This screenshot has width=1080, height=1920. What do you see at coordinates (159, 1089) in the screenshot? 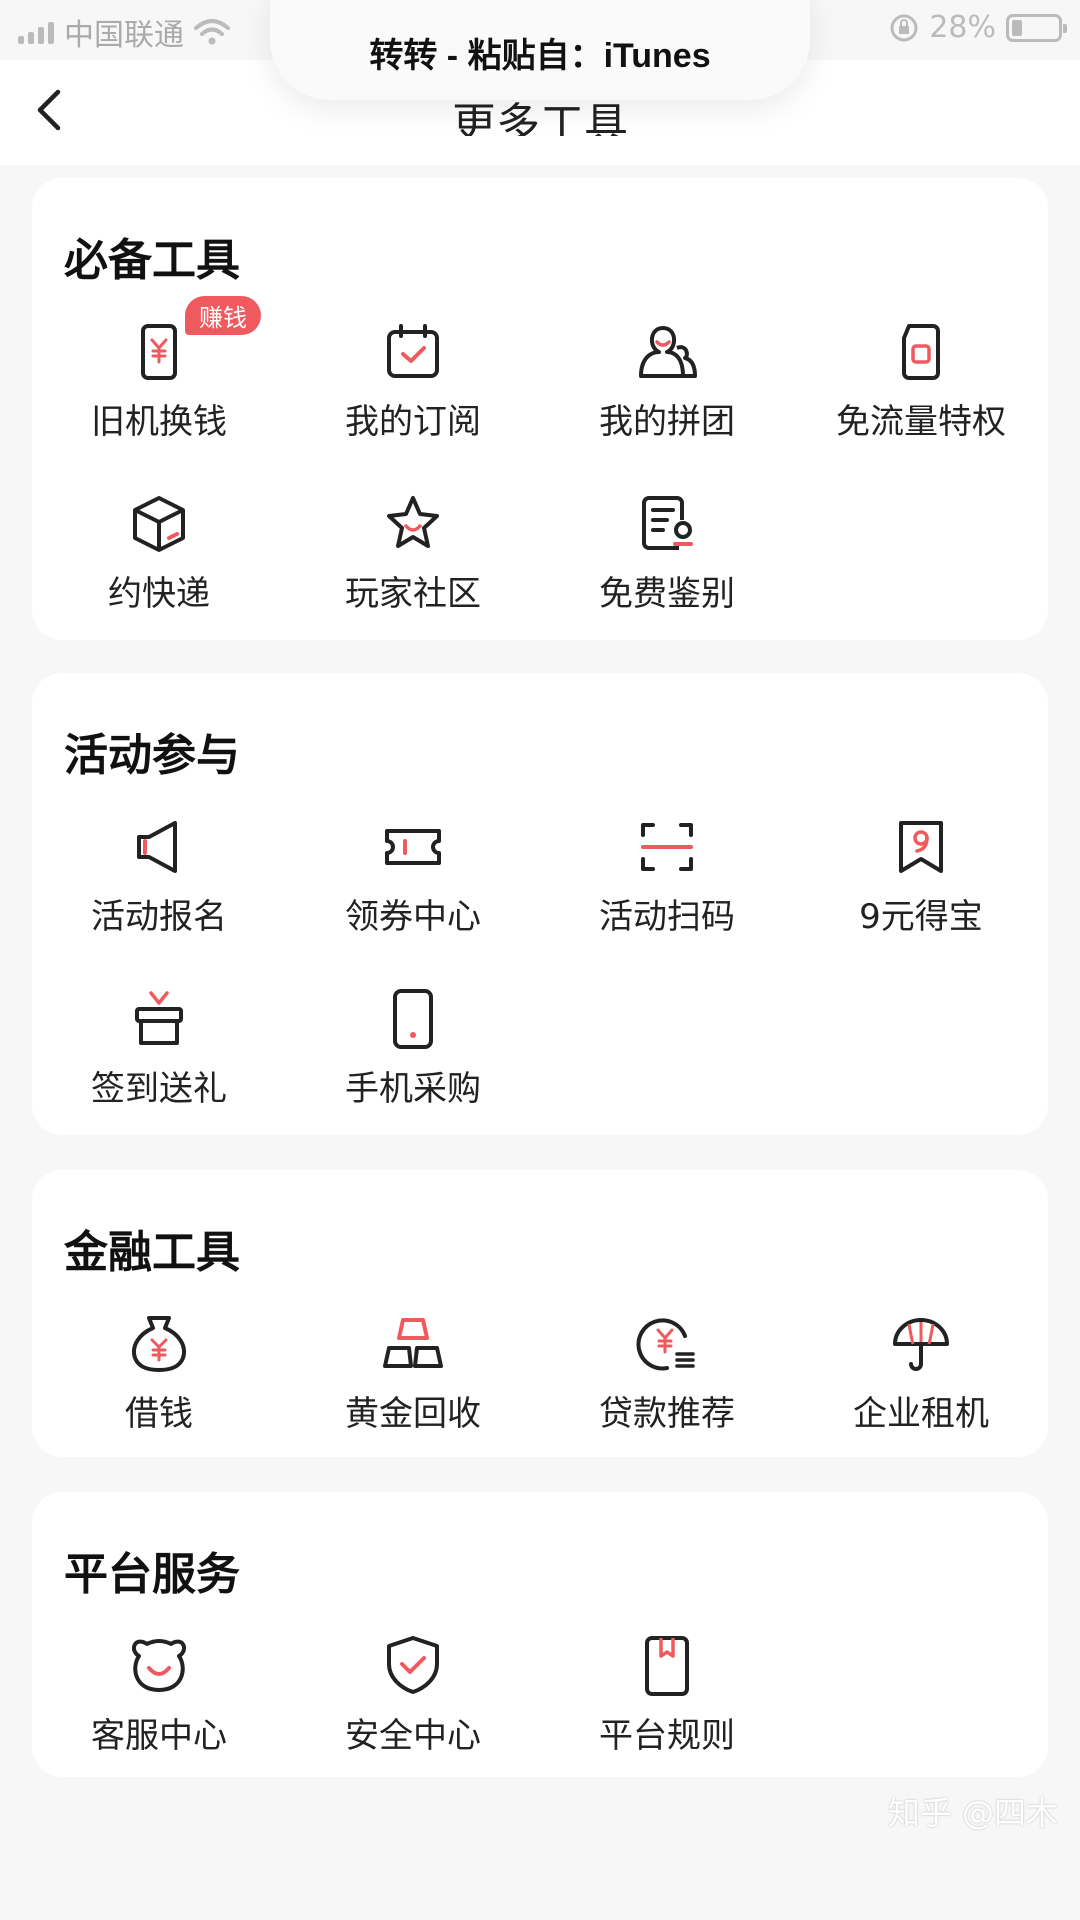
I see `tool-label: 签到送礼` at bounding box center [159, 1089].